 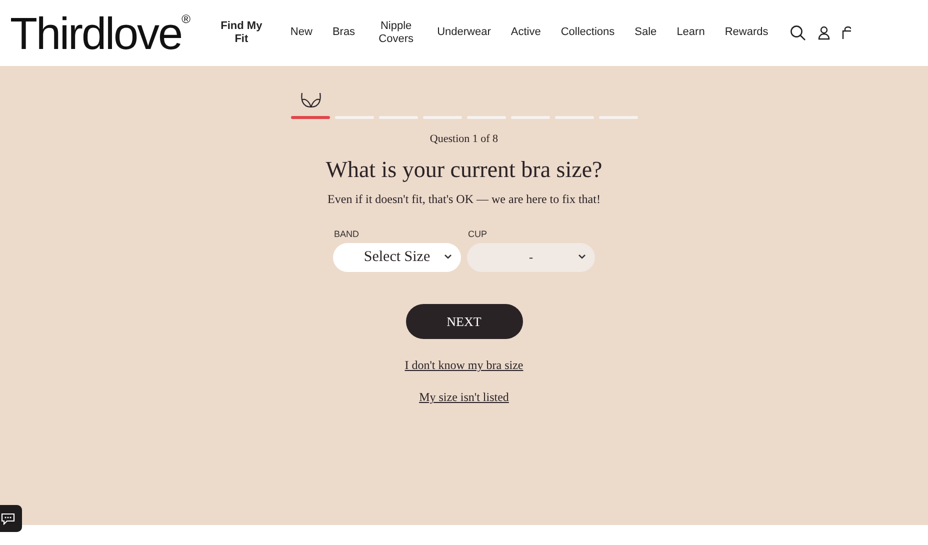 I want to click on nav-link: Find My Fit, so click(x=241, y=33).